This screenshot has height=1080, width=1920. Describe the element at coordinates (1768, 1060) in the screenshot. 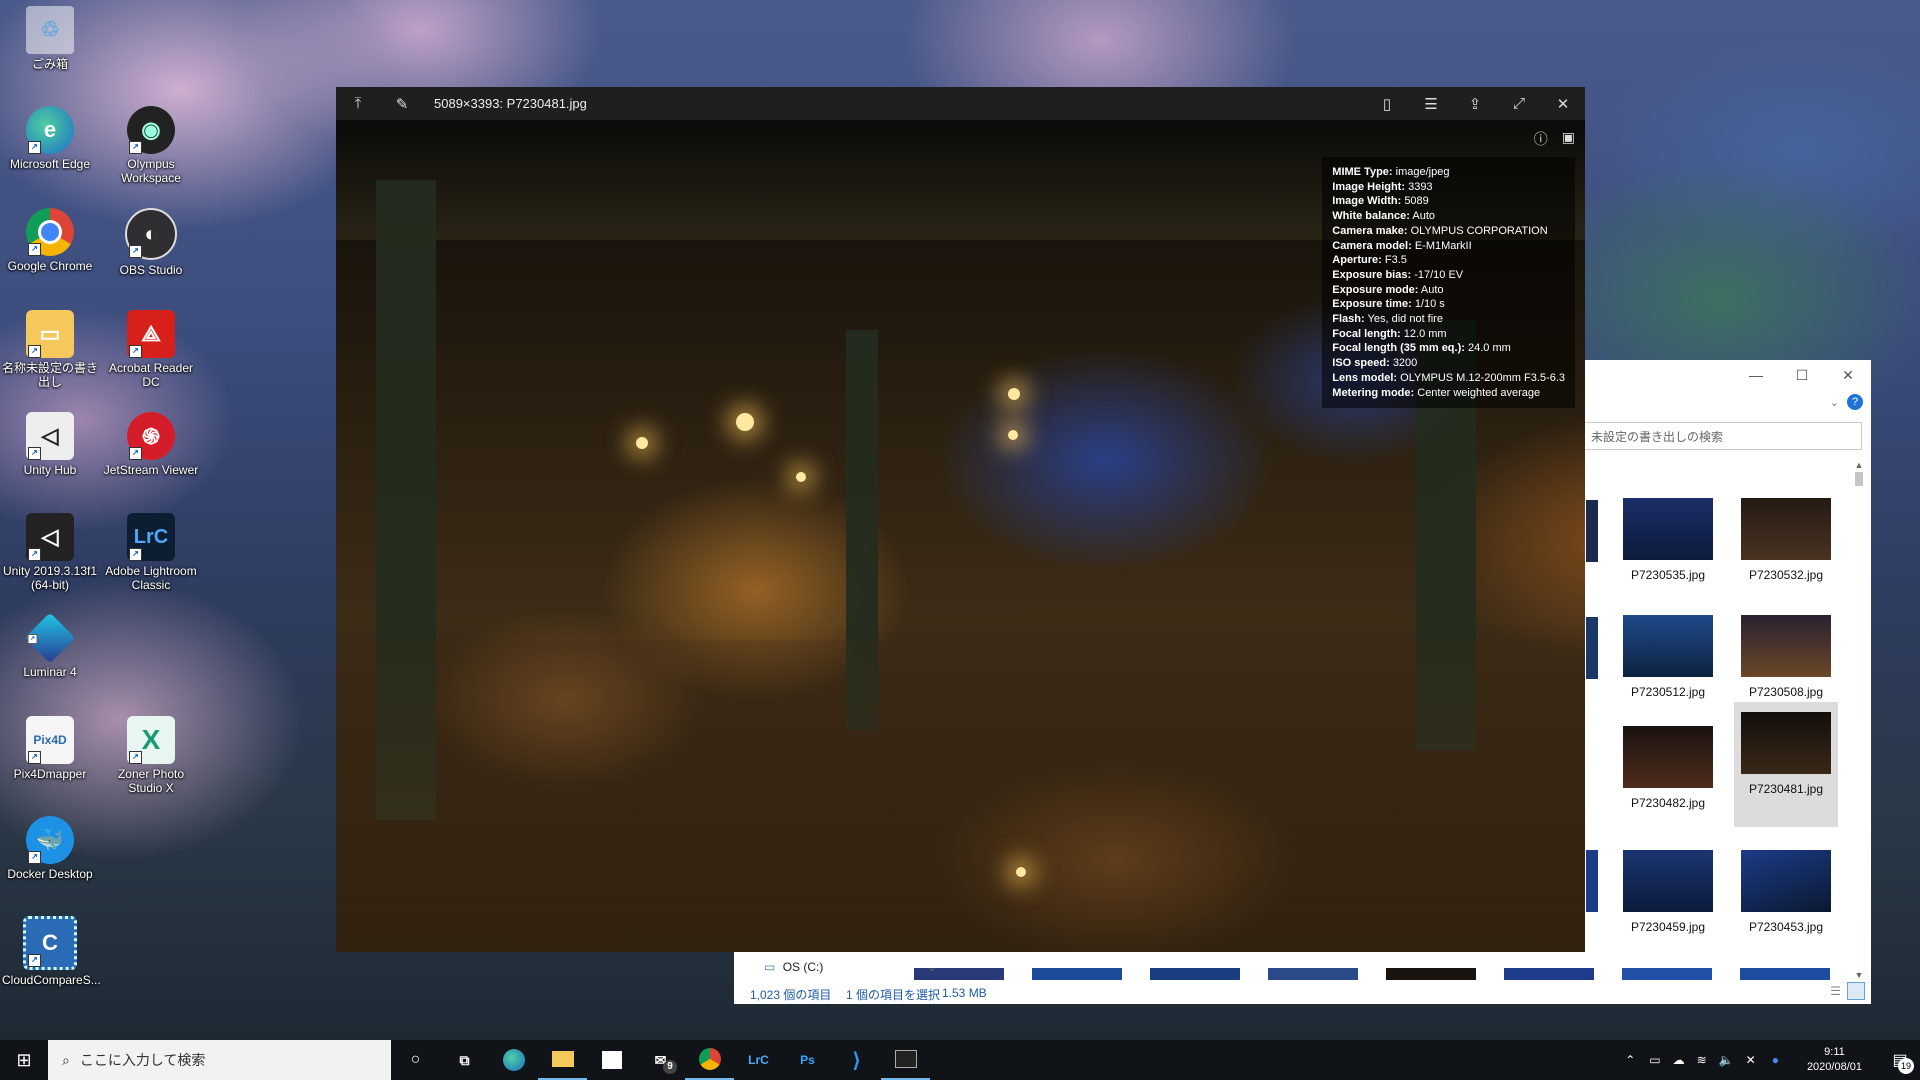

I see `system-tray: ⌃ ▭ ☁ ≋ 🔈 ✕ ● 9:11 2020/08/01 ▤19` at that location.